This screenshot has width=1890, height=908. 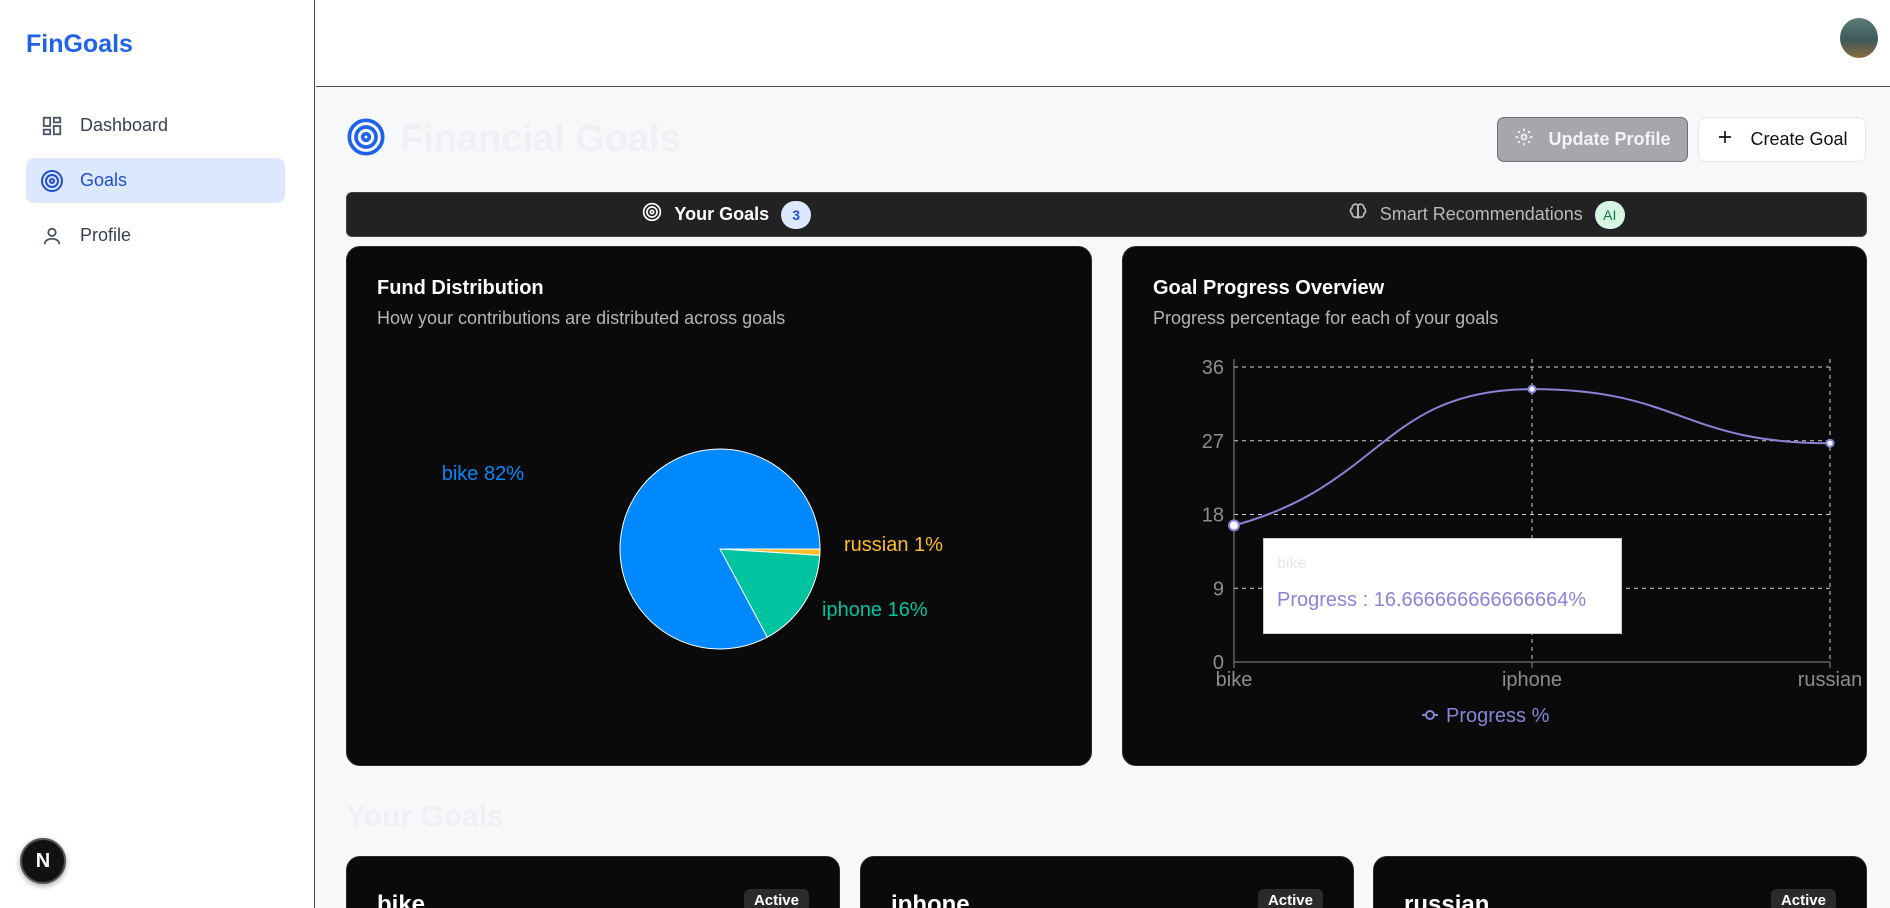 I want to click on plus-icon, so click(x=1725, y=139).